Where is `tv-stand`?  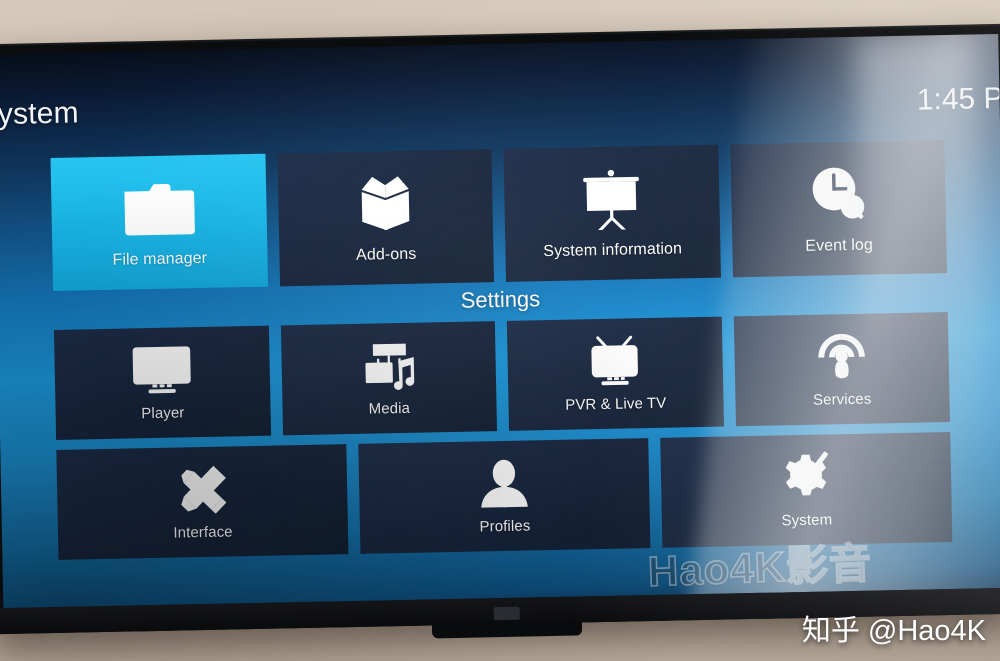
tv-stand is located at coordinates (507, 629).